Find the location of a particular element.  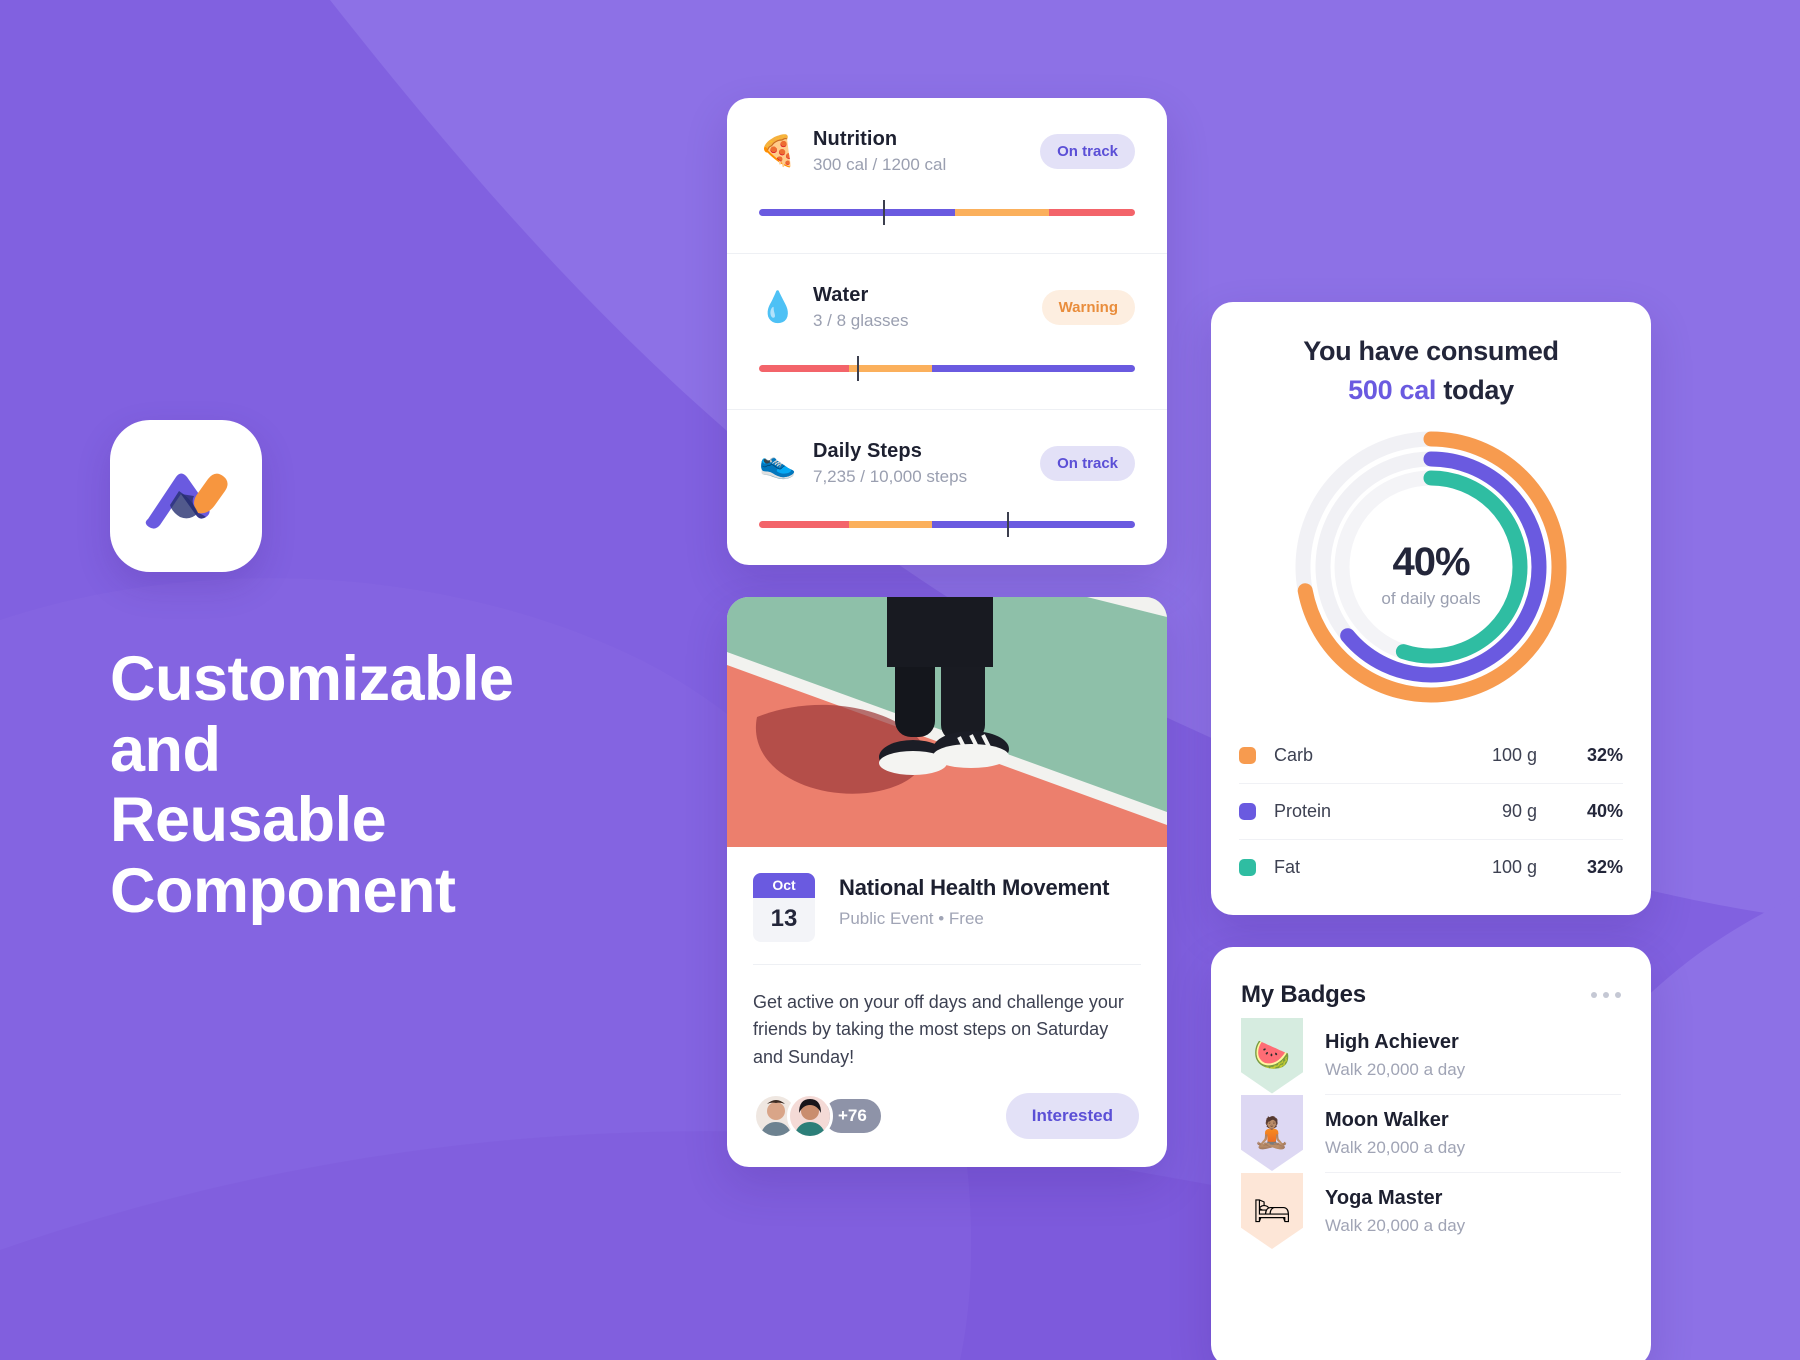

app-logo-chevron-icon is located at coordinates (186, 501).